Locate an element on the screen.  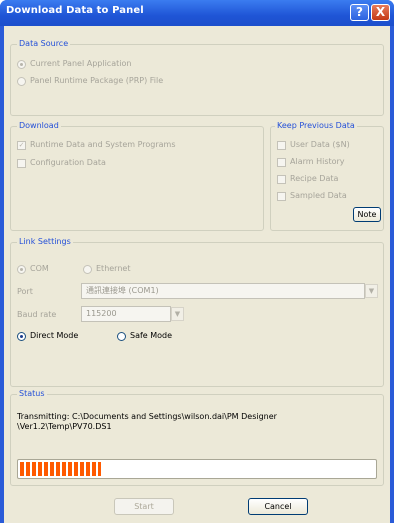
com-radio: COM is located at coordinates (33, 269).